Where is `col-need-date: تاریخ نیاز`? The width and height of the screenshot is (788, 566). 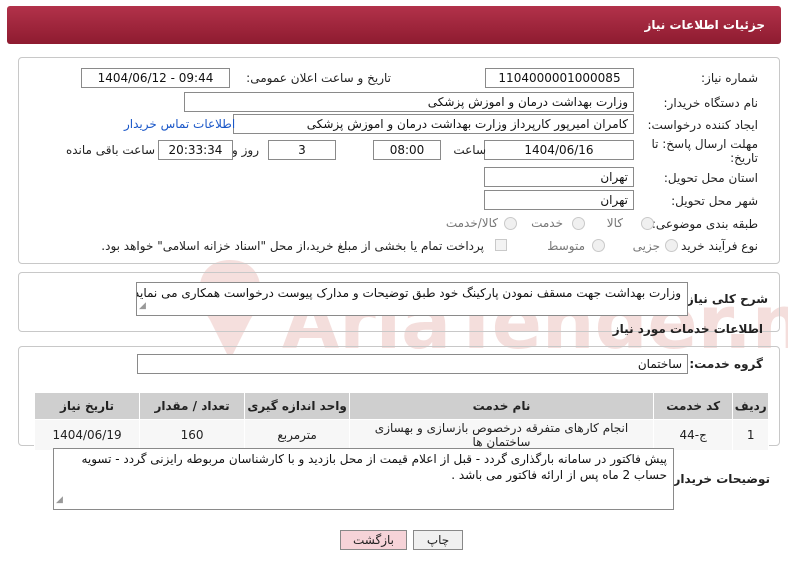 col-need-date: تاریخ نیاز is located at coordinates (87, 406).